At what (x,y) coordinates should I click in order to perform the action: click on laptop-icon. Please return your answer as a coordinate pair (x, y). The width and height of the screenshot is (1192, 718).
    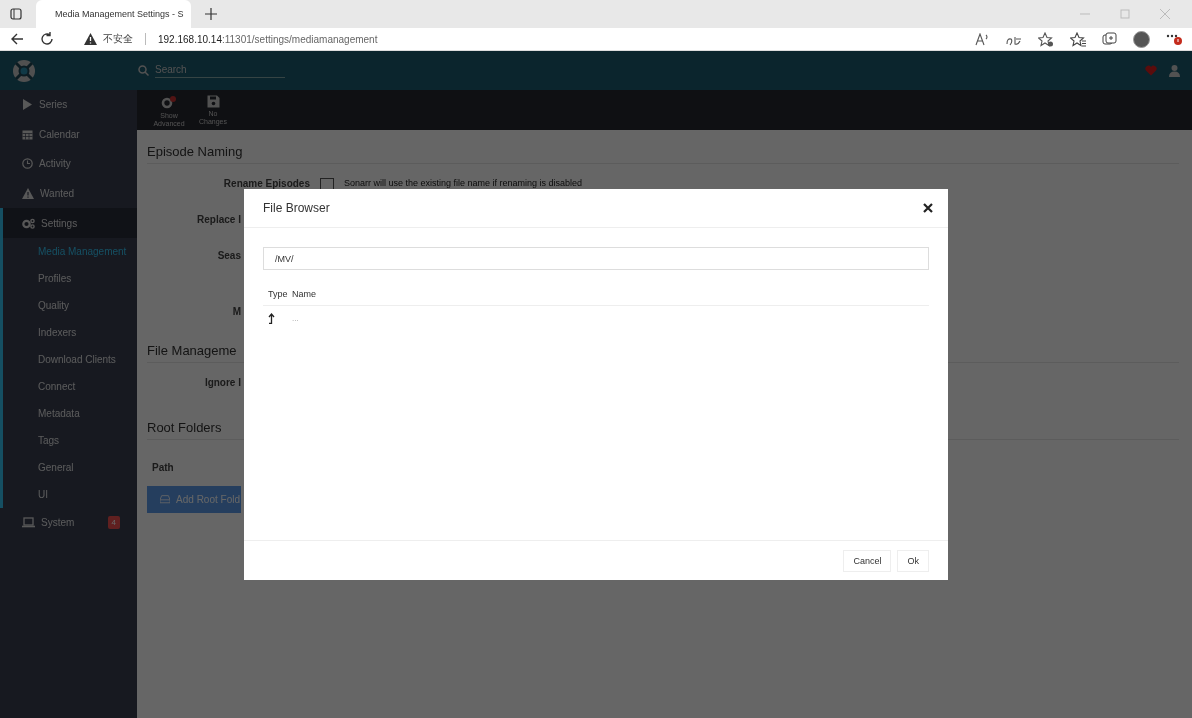
    Looking at the image, I should click on (28, 523).